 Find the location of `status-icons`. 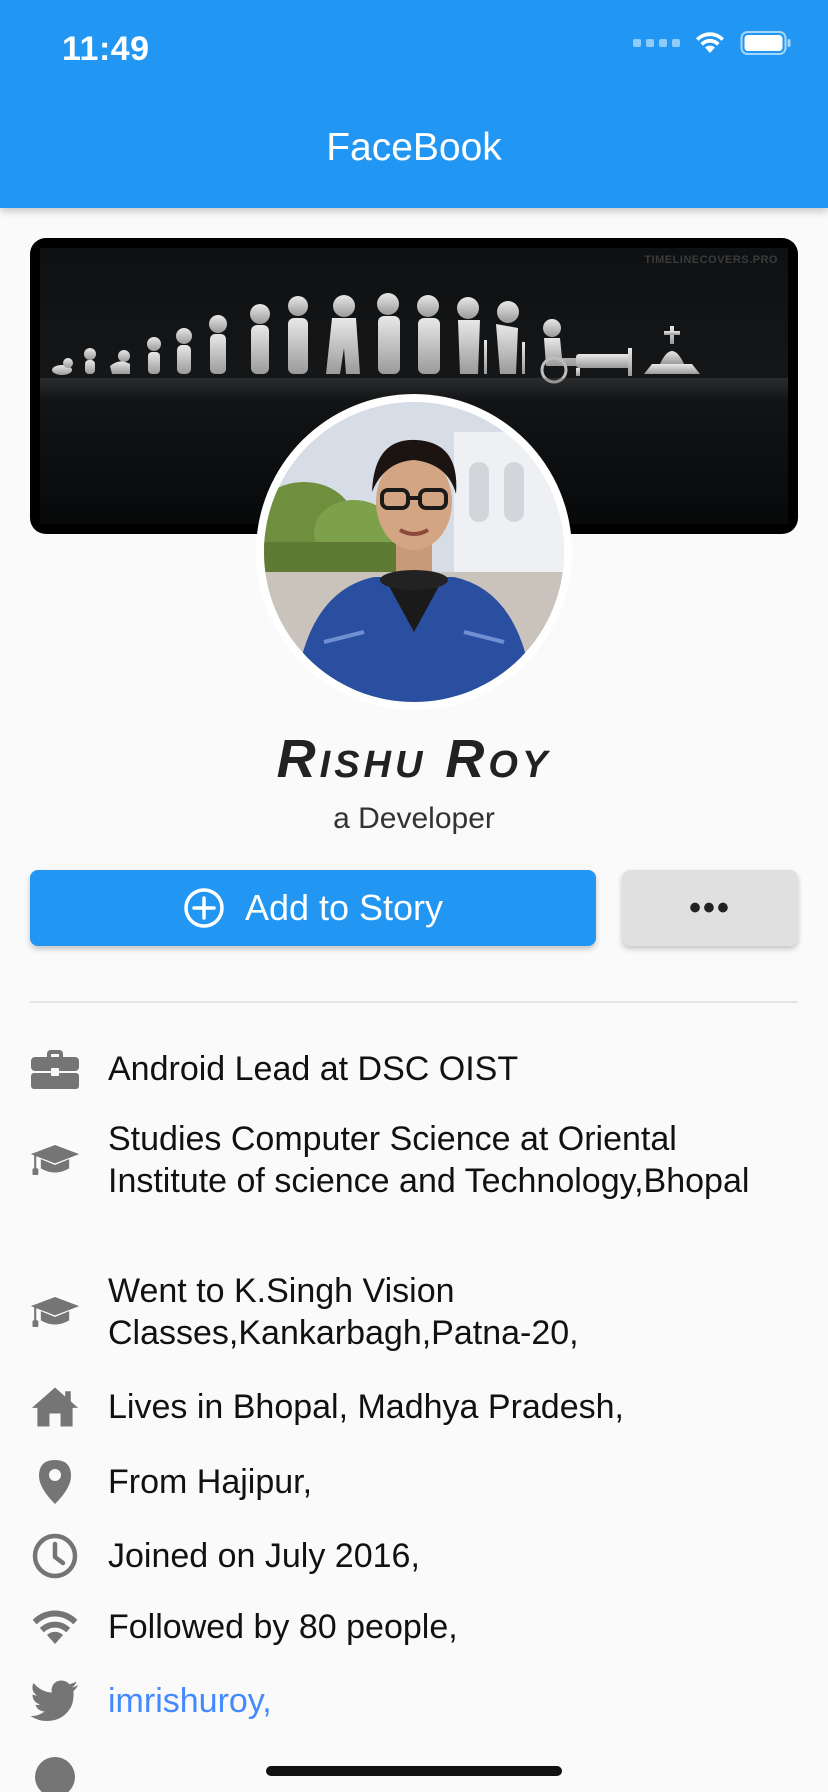

status-icons is located at coordinates (712, 43).